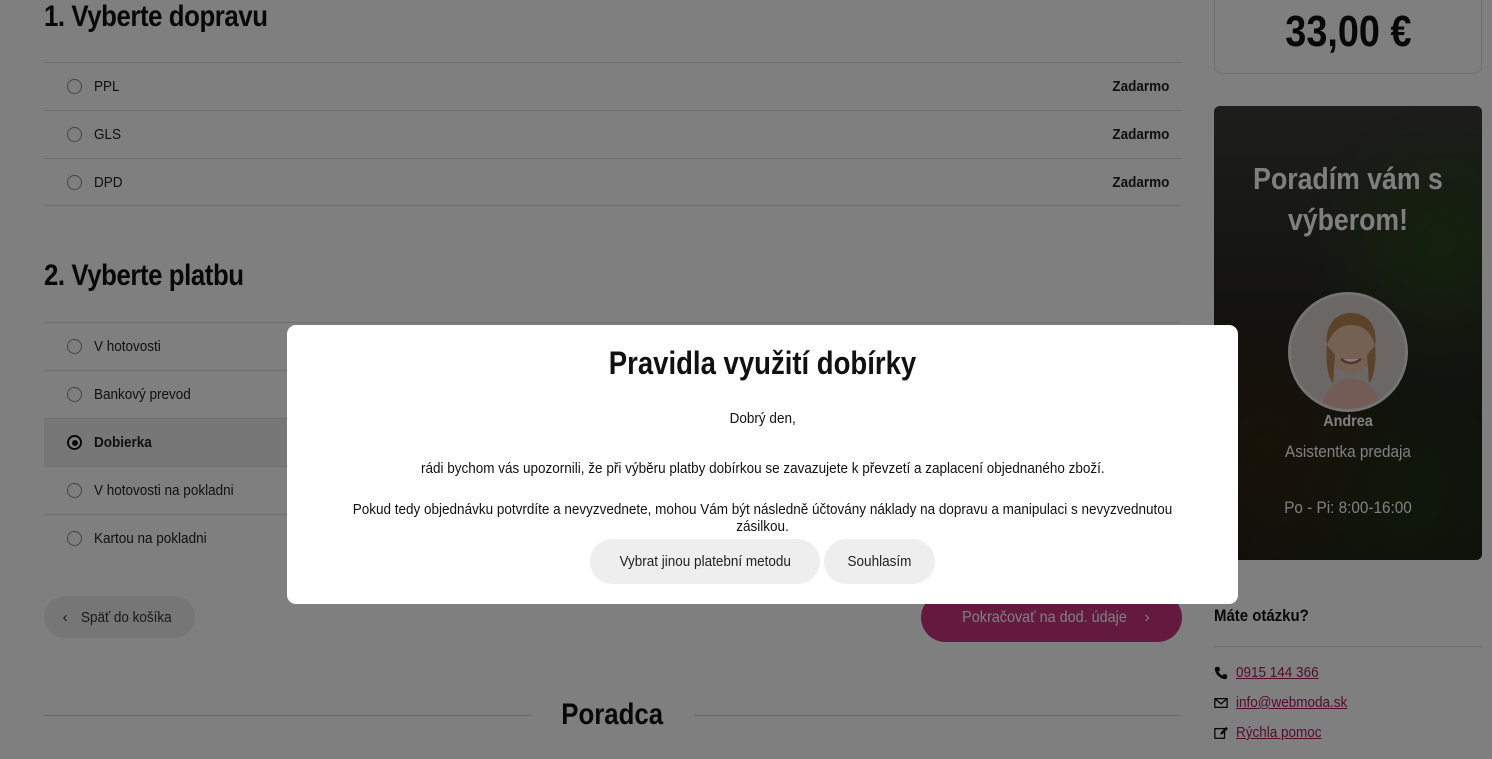 The width and height of the screenshot is (1492, 759). I want to click on modal-title: Pravidla využití dobírky, so click(762, 363).